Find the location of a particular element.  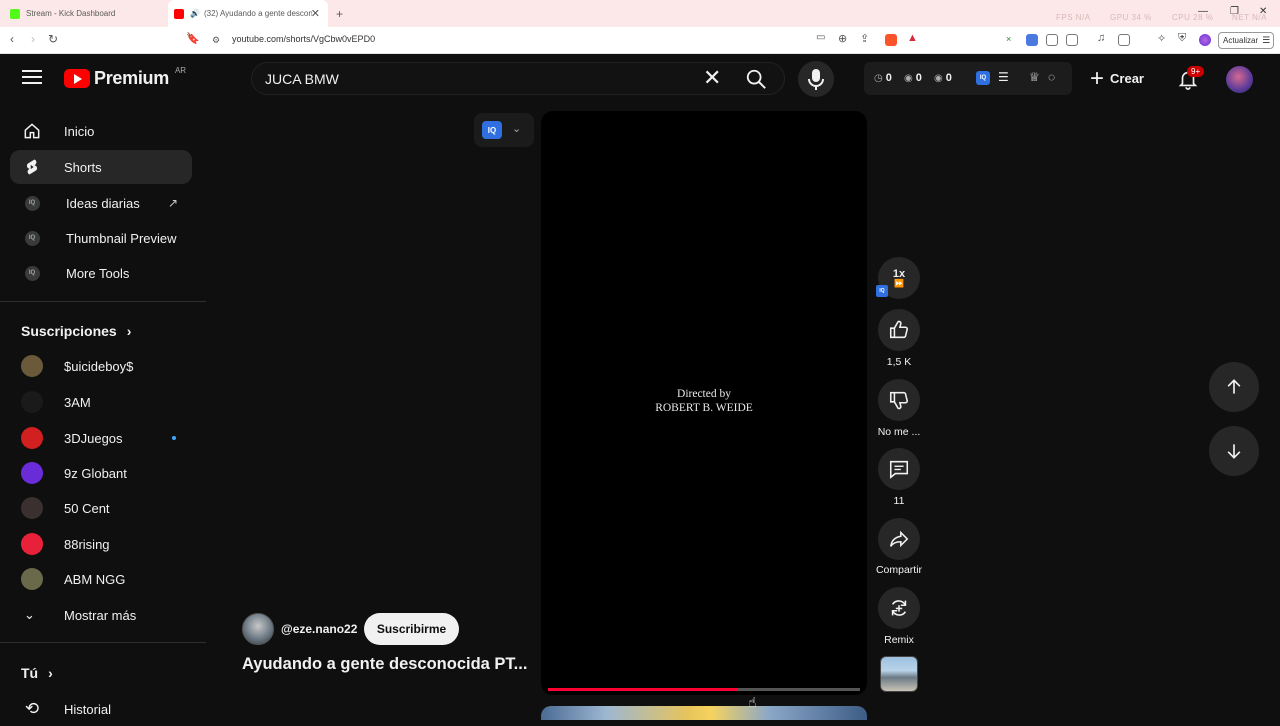

thumbs-down-icon is located at coordinates (899, 400).